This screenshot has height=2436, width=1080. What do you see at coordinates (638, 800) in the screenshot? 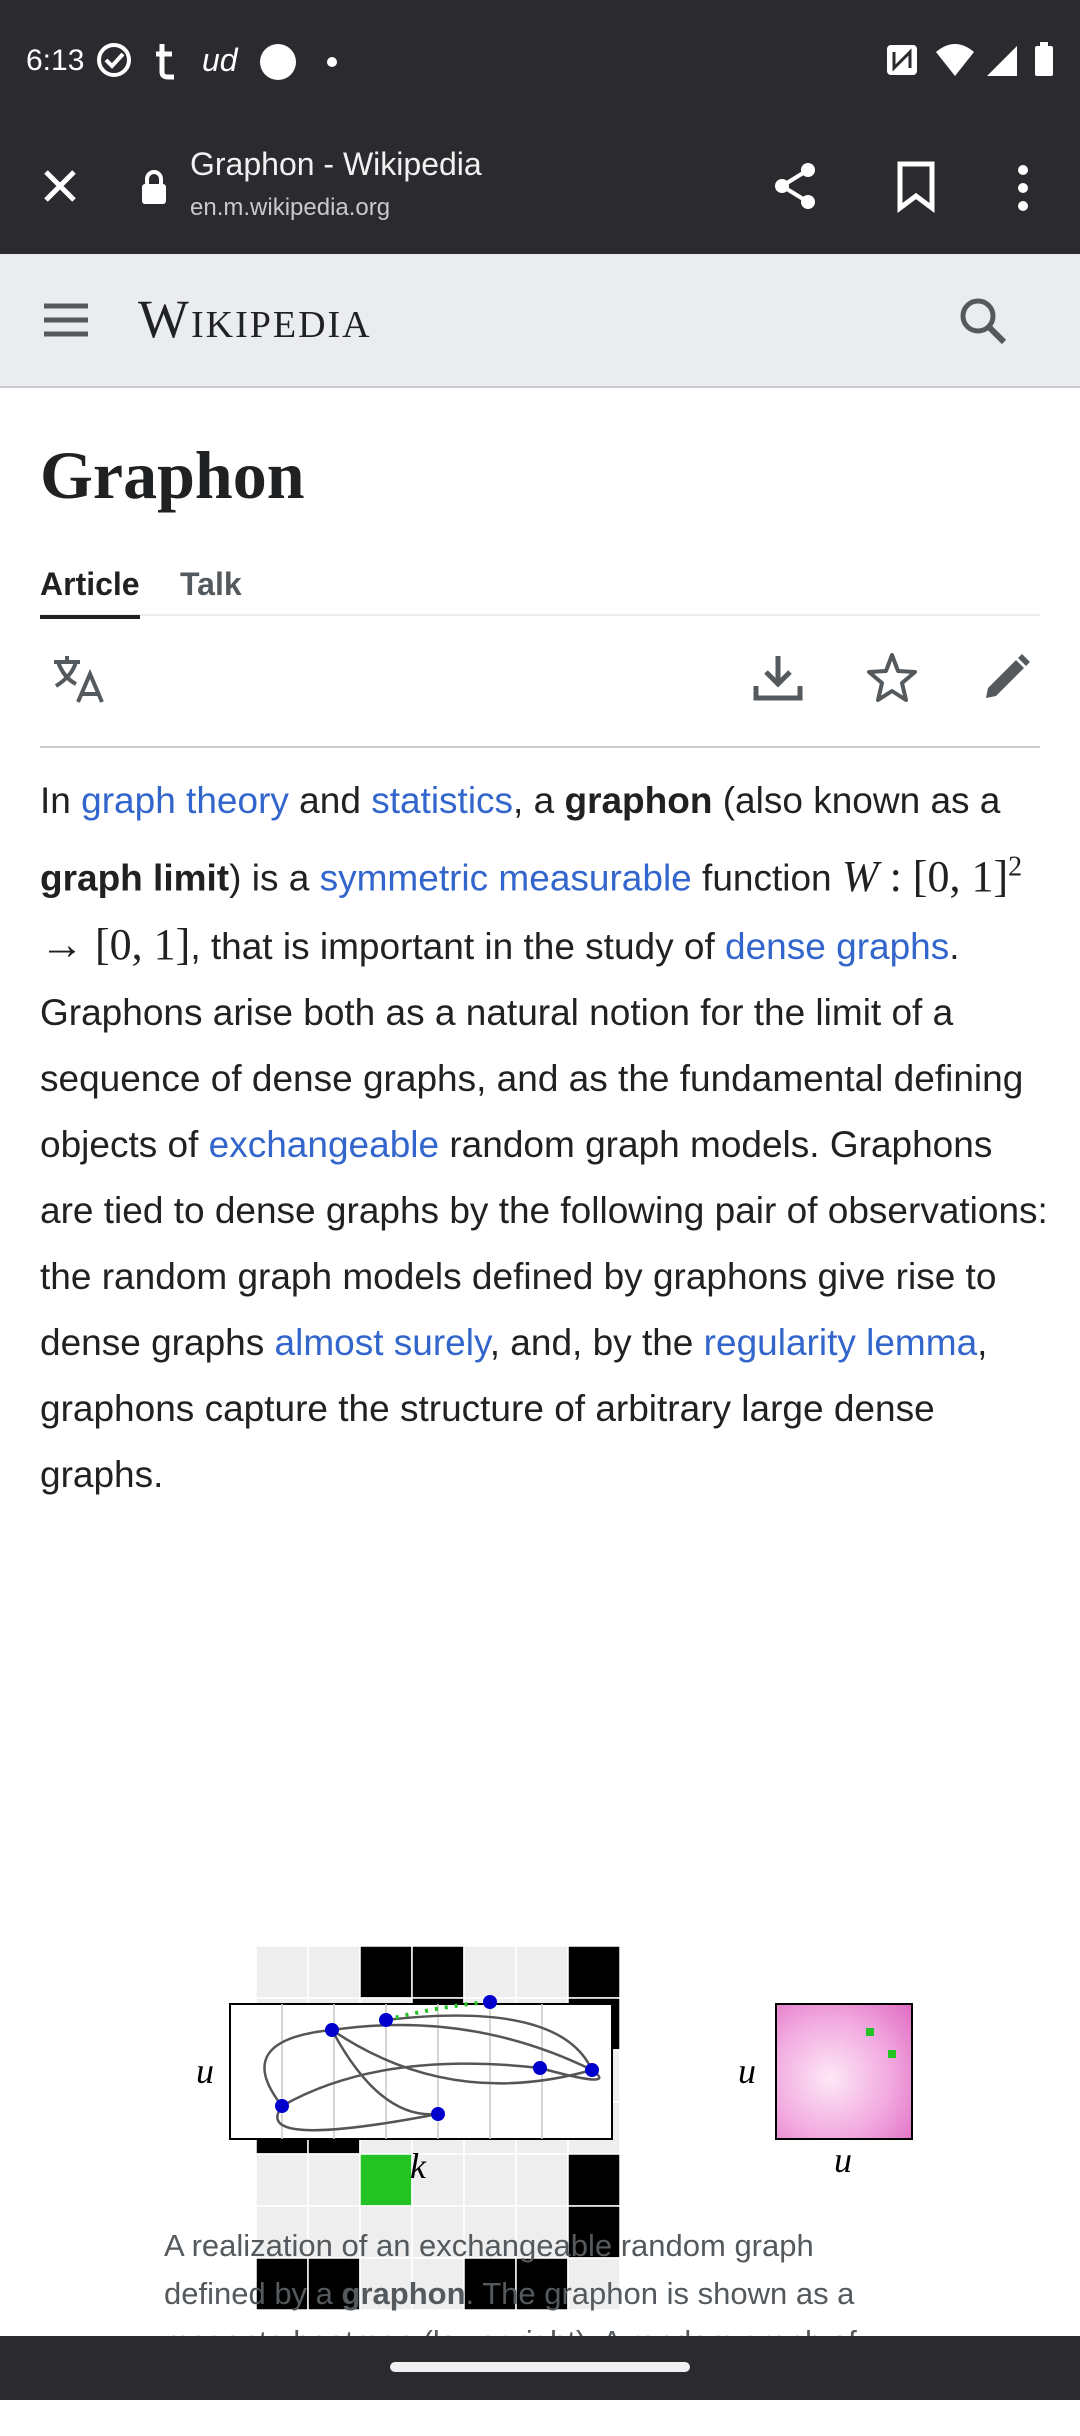
I see `bold-graphon: graphon` at bounding box center [638, 800].